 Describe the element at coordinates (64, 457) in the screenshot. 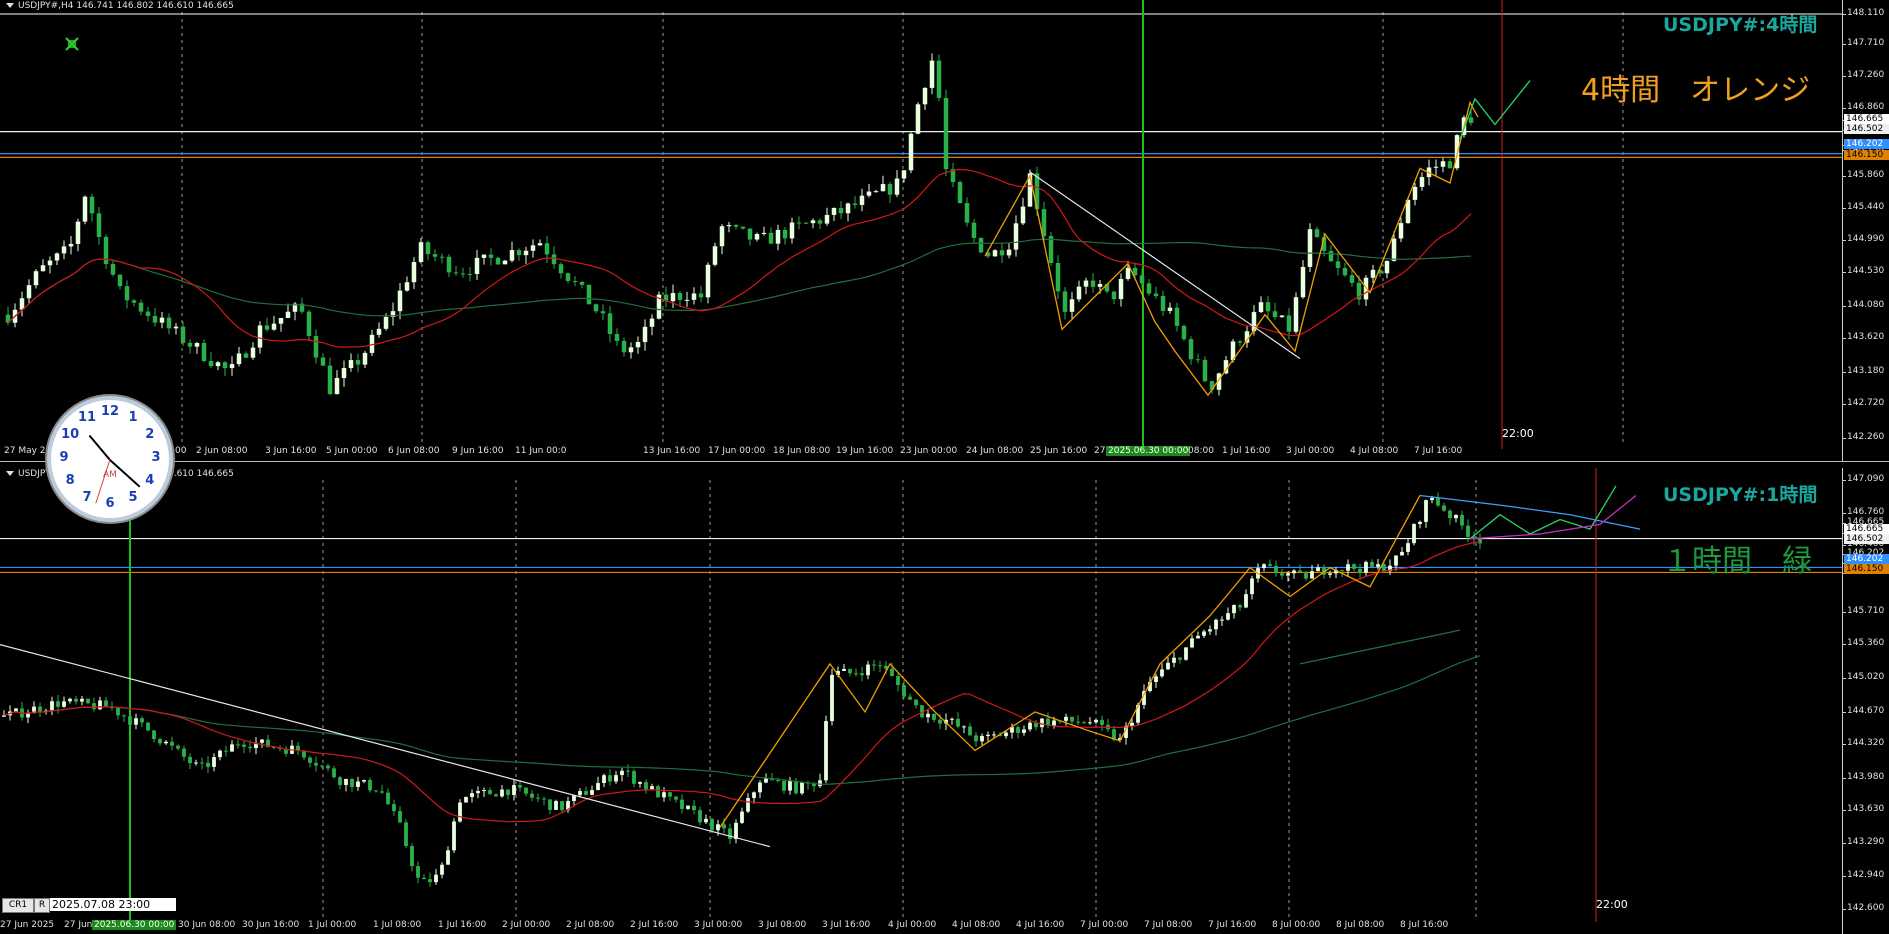

I see `clock-numeral: 9` at that location.